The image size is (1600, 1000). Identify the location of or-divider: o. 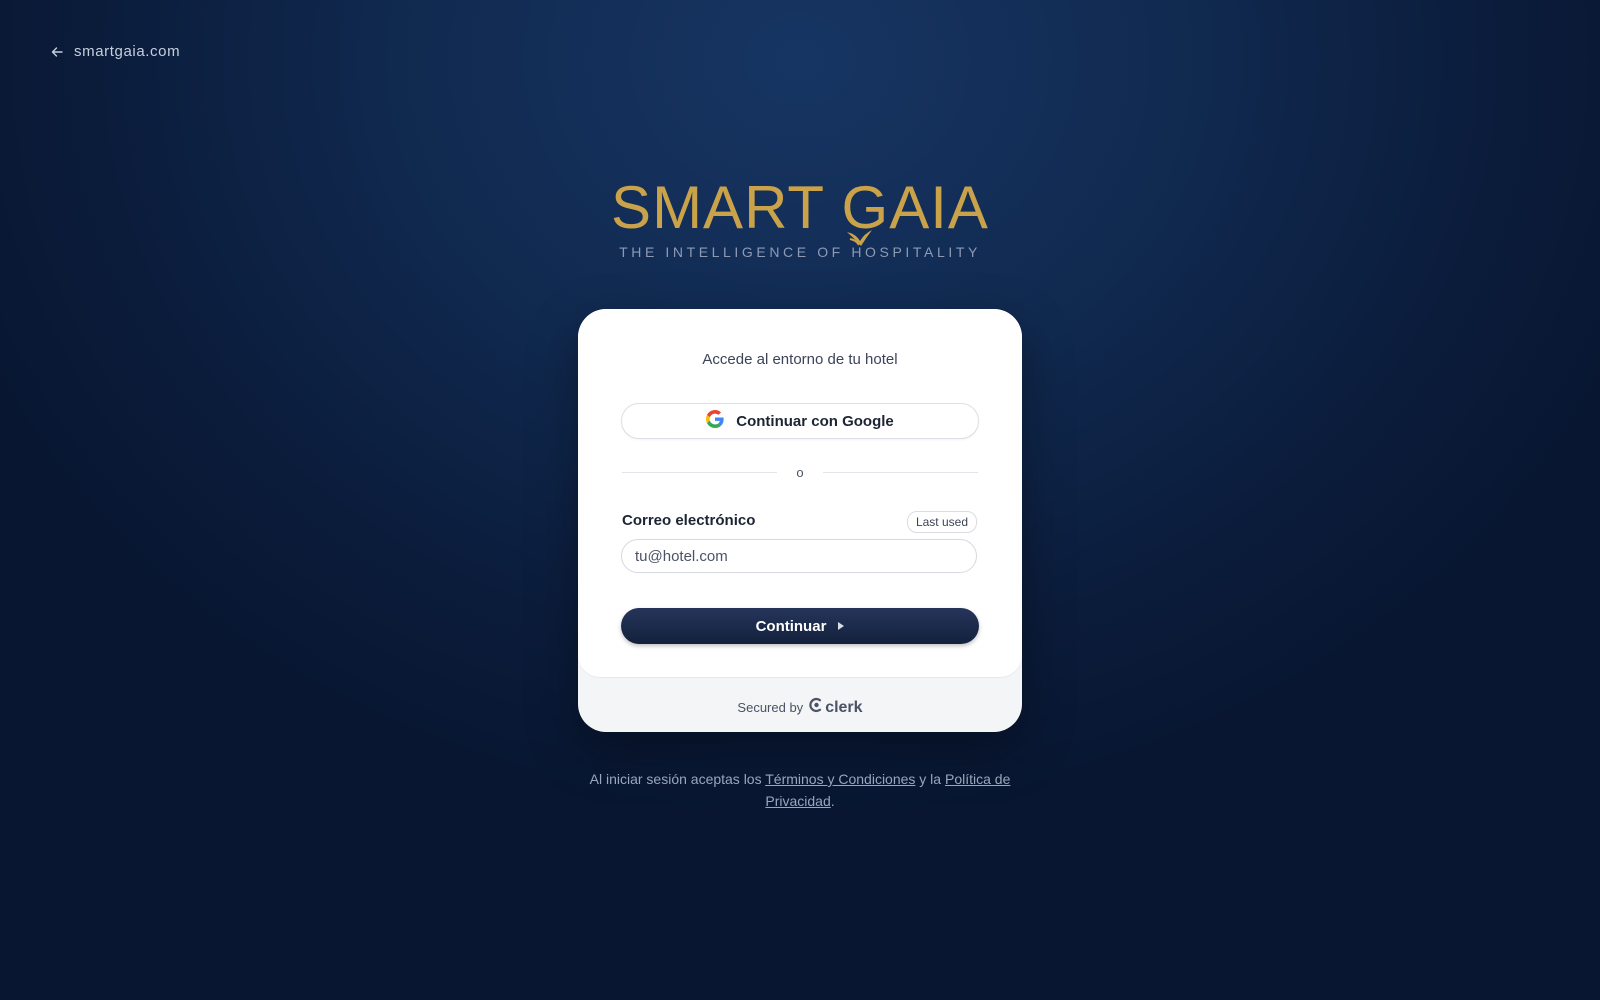
(800, 472).